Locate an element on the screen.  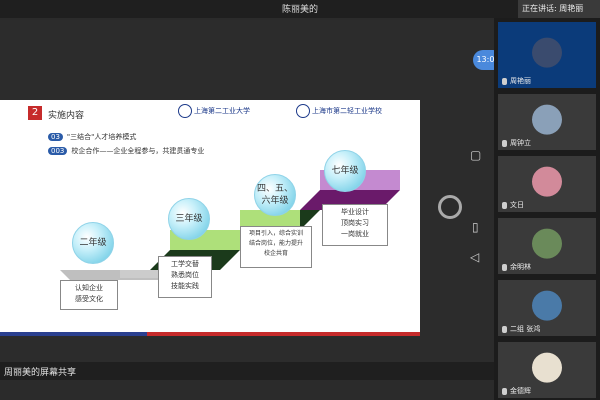
slide-footer-bar is located at coordinates (210, 334).